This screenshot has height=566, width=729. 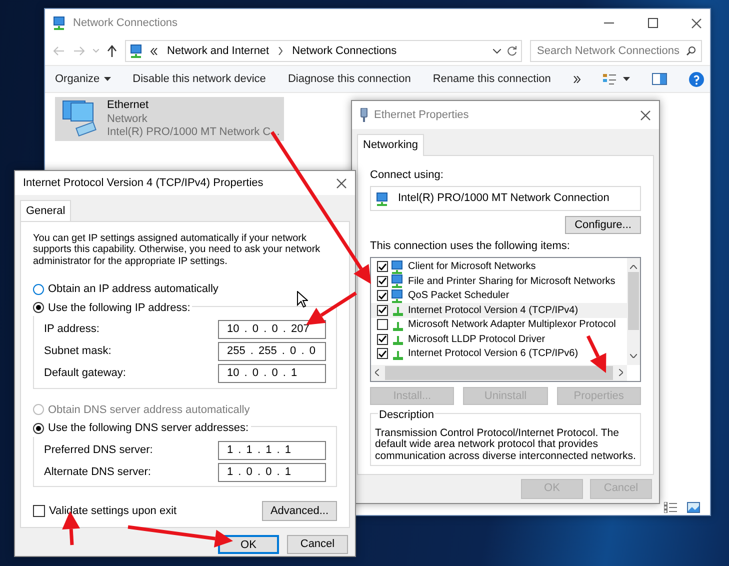 I want to click on component-item: Microsoft LLDP Protocol Driver, so click(x=500, y=339).